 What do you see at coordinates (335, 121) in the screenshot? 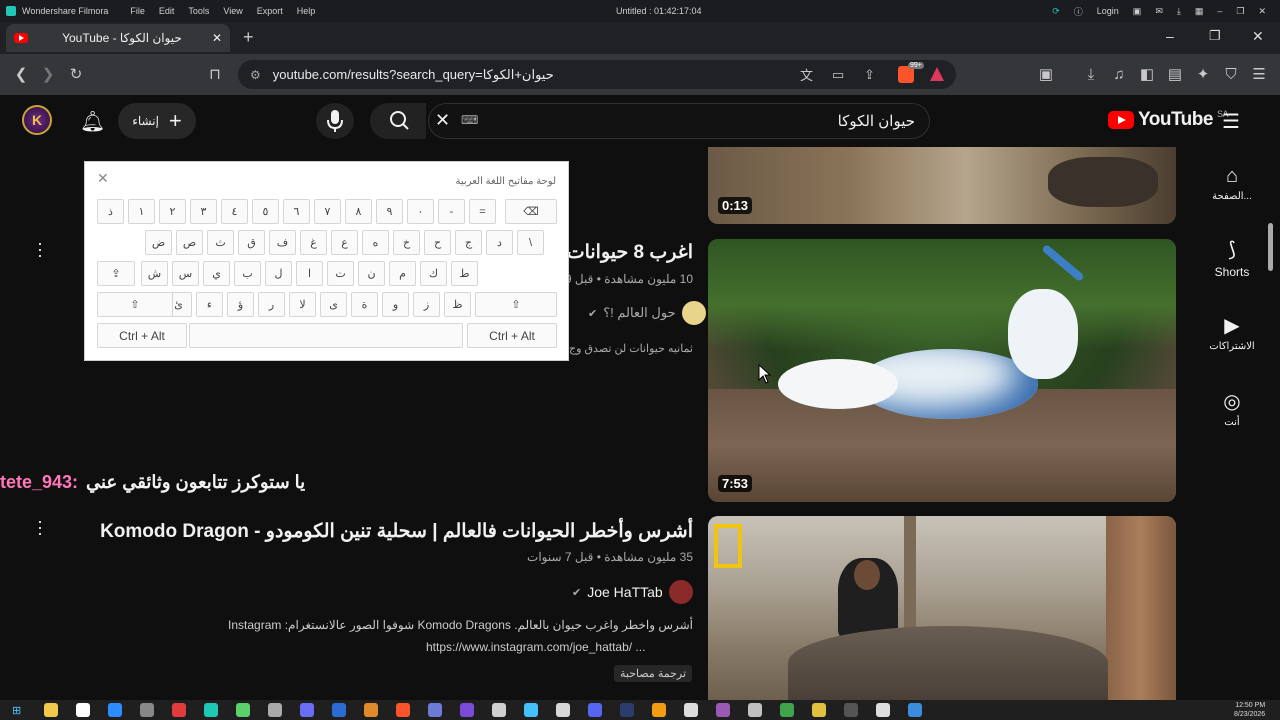
I see `voice-search-button` at bounding box center [335, 121].